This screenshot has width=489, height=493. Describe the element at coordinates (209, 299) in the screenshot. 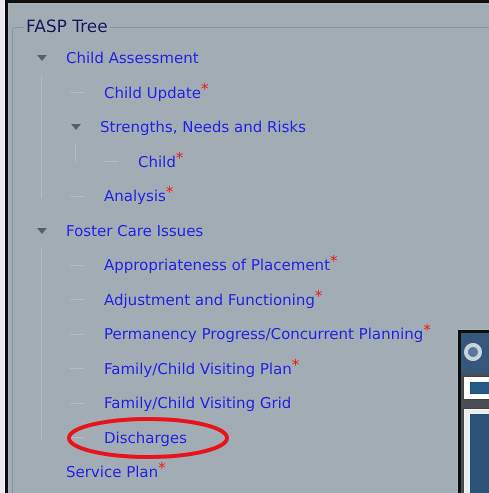

I see `tree-item: Adjustment and Functioning` at that location.